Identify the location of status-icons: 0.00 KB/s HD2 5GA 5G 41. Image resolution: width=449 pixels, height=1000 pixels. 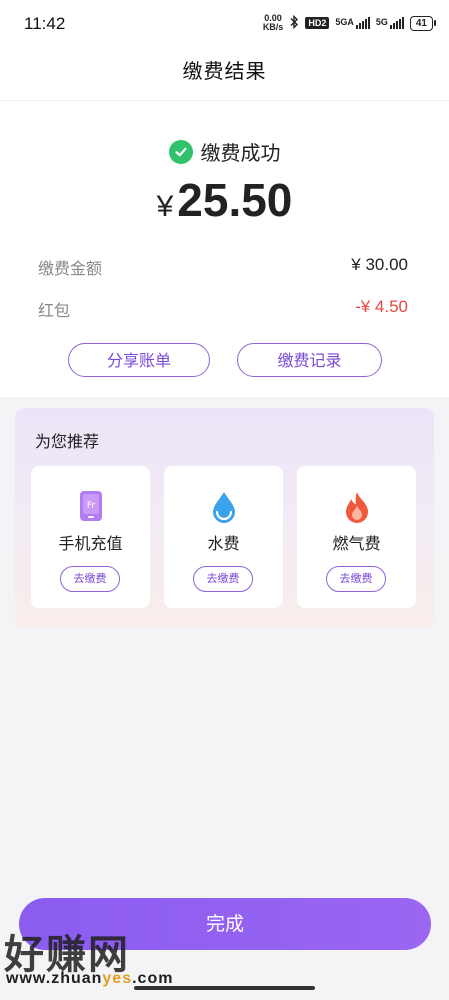
(350, 23).